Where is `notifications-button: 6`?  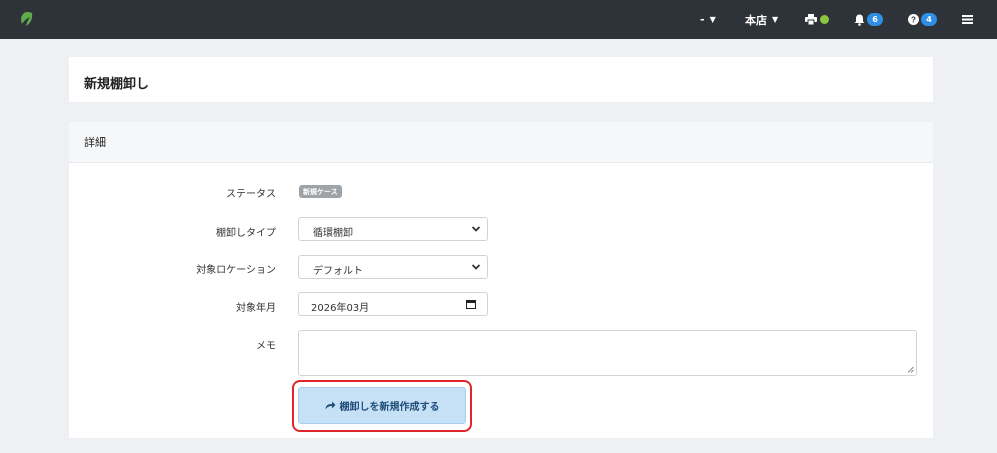 notifications-button: 6 is located at coordinates (868, 19).